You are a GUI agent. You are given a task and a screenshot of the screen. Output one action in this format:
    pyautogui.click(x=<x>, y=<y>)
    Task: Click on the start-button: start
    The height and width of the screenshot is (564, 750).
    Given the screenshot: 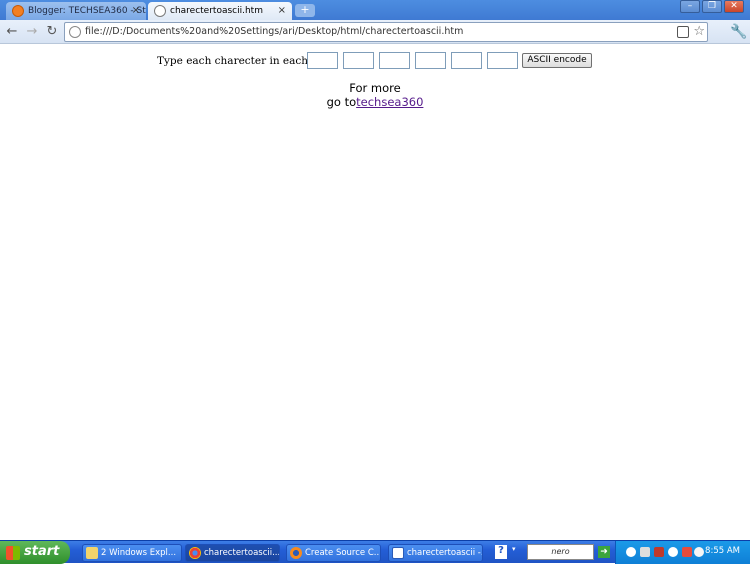 What is the action you would take?
    pyautogui.click(x=35, y=552)
    